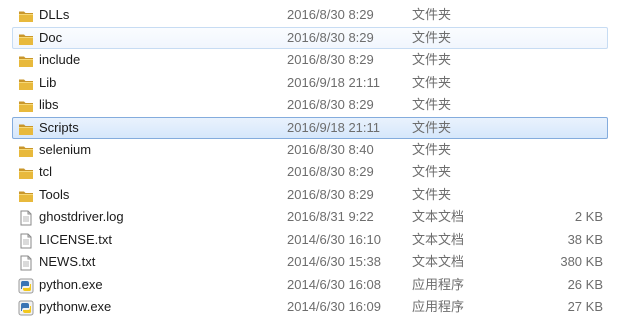 Image resolution: width=640 pixels, height=323 pixels. What do you see at coordinates (581, 261) in the screenshot?
I see `file-size: 380 KB` at bounding box center [581, 261].